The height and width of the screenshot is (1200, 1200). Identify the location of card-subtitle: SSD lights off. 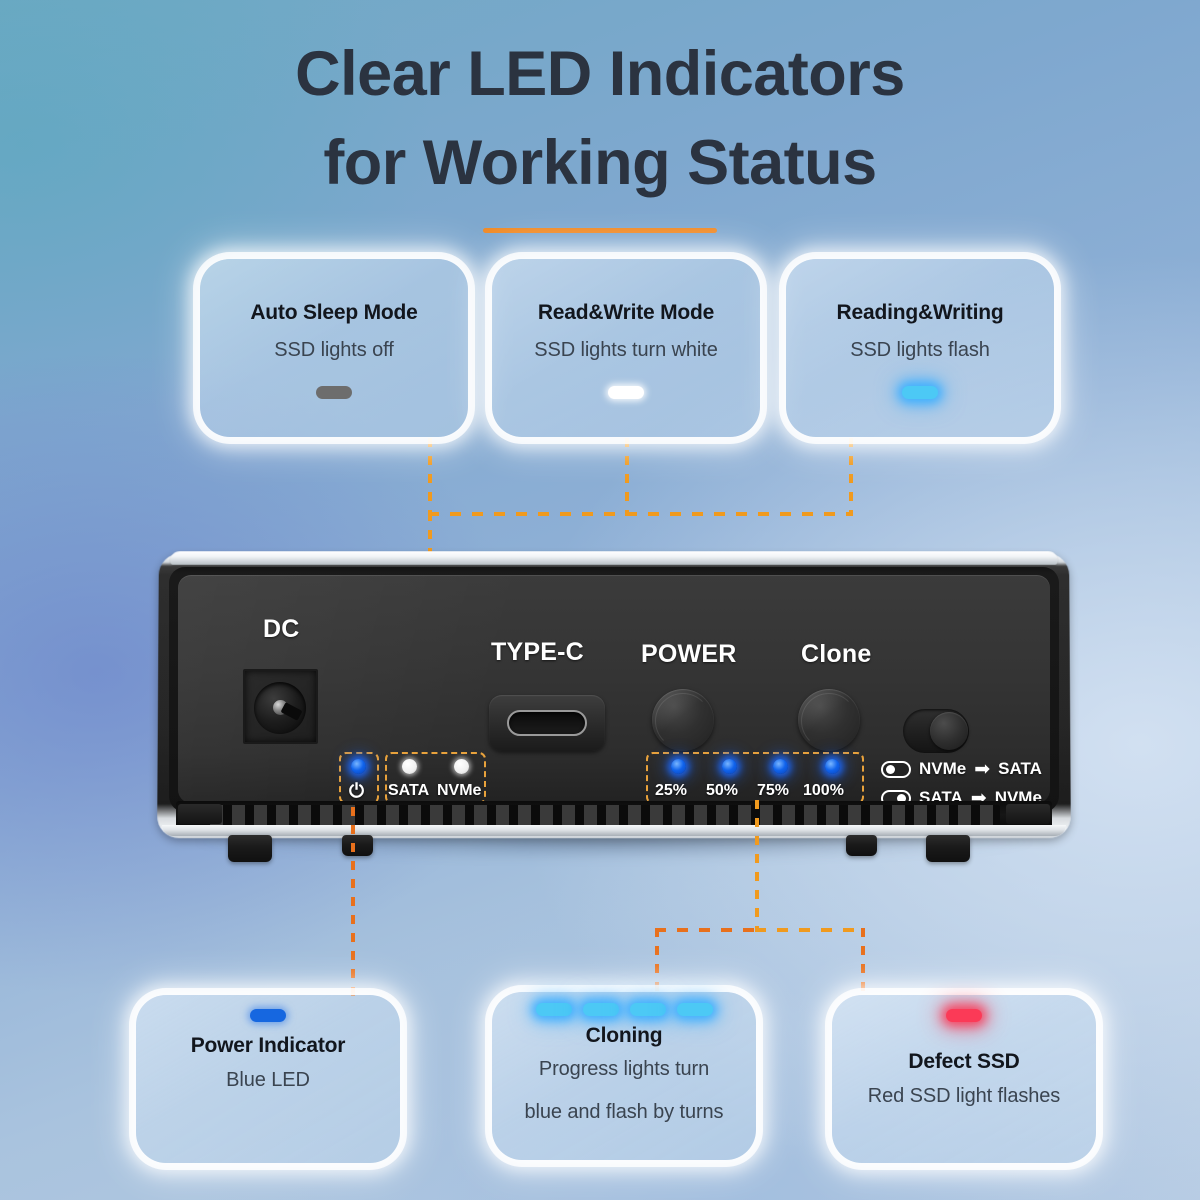
(334, 350).